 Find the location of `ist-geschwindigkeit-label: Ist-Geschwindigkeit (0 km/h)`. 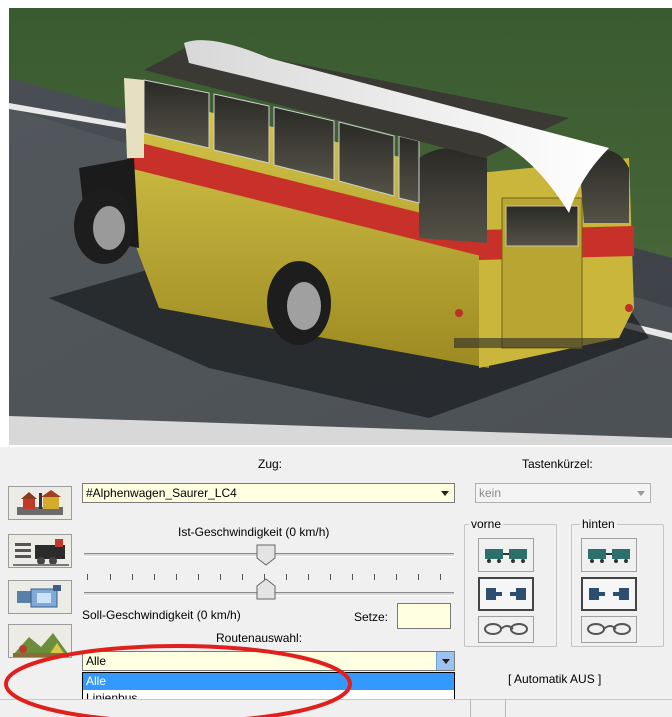

ist-geschwindigkeit-label: Ist-Geschwindigkeit (0 km/h) is located at coordinates (254, 532).